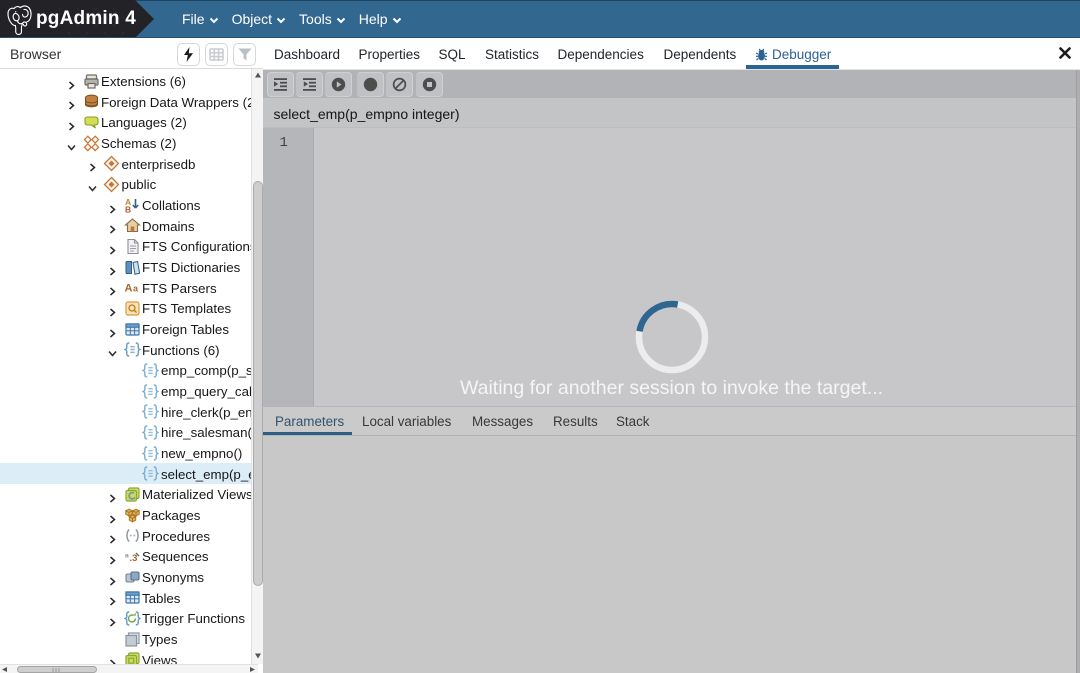 This screenshot has height=673, width=1080. Describe the element at coordinates (127, 557) in the screenshot. I see `svg-text: ⁿ` at that location.